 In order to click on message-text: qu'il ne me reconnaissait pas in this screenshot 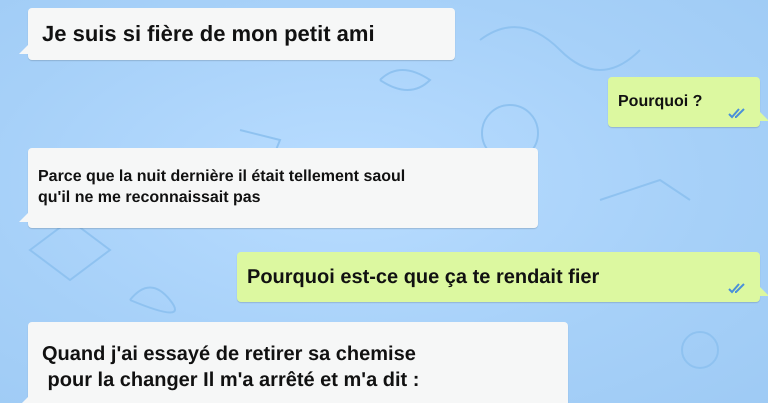, I will do `click(150, 198)`.